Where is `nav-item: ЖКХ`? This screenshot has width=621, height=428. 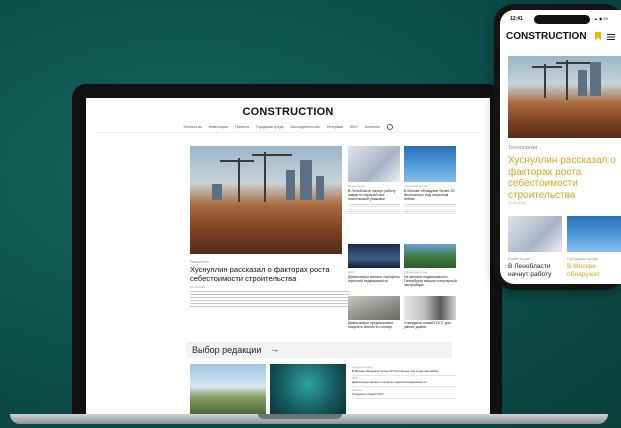 nav-item: ЖКХ is located at coordinates (354, 127).